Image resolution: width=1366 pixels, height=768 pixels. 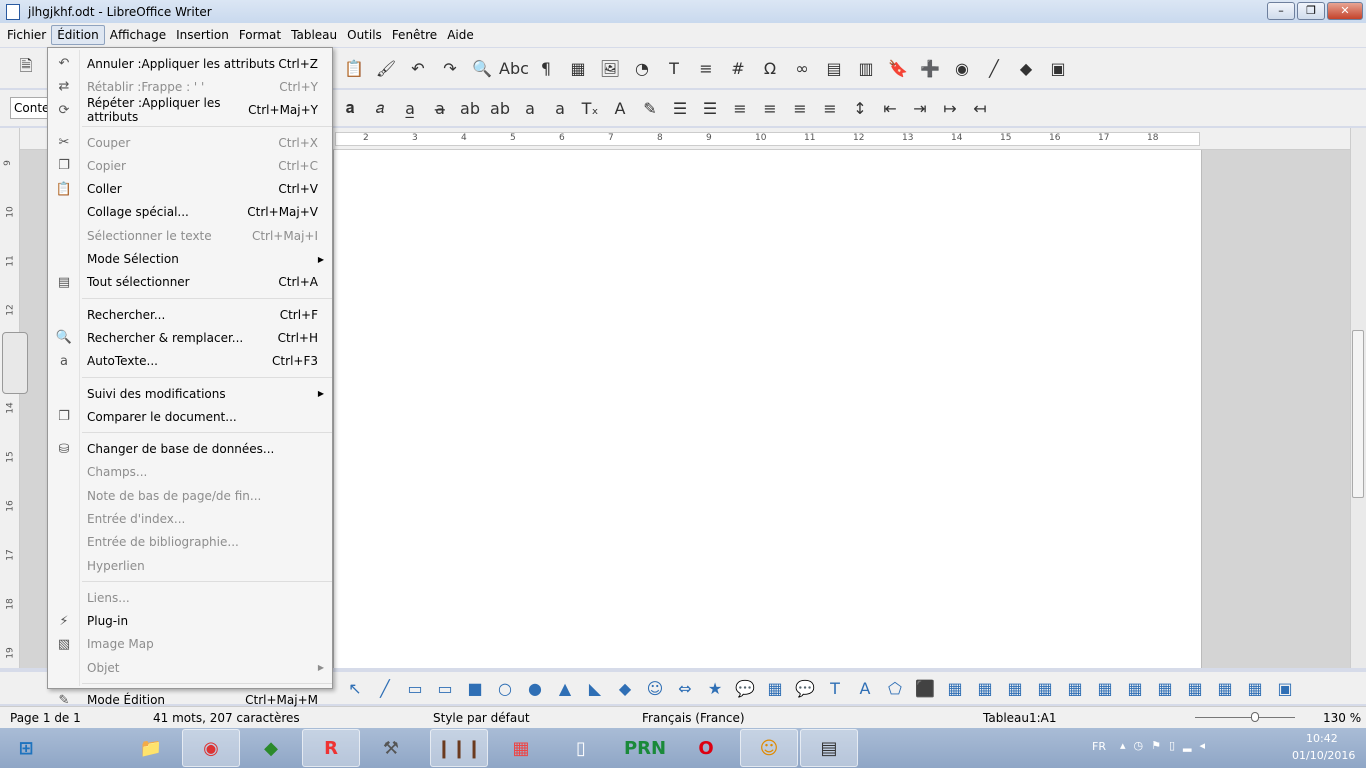 What do you see at coordinates (450, 68) in the screenshot?
I see `redo-icon: ↷` at bounding box center [450, 68].